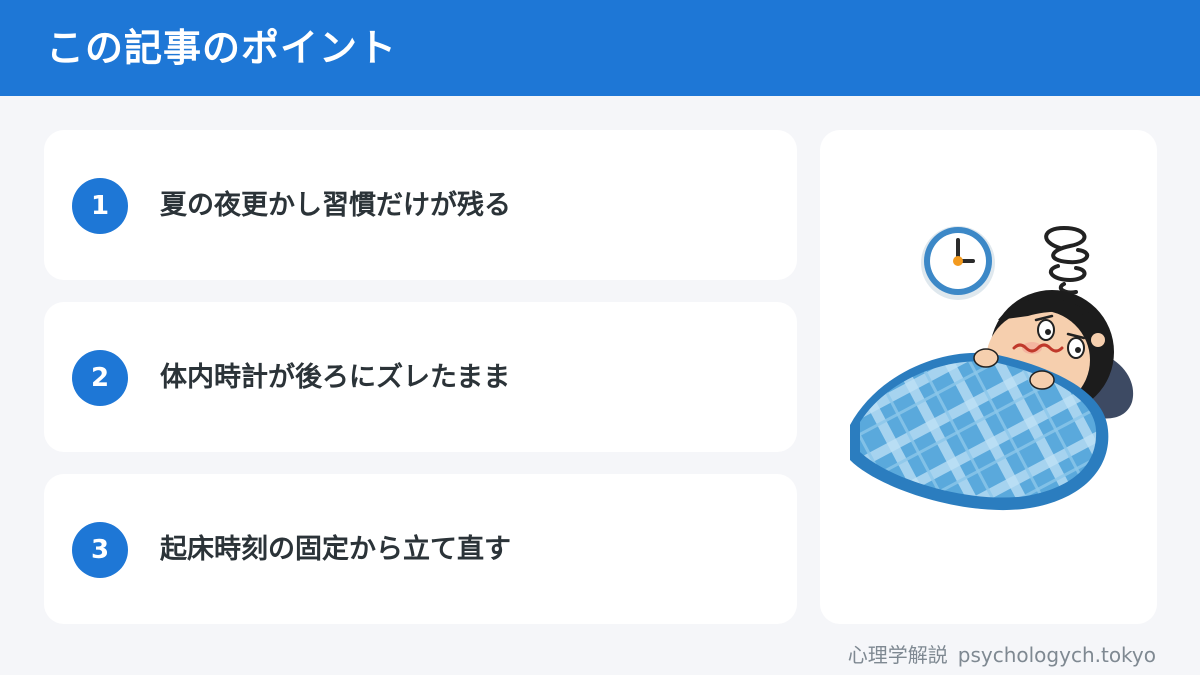  What do you see at coordinates (992, 368) in the screenshot?
I see `sleepless-person-illustration` at bounding box center [992, 368].